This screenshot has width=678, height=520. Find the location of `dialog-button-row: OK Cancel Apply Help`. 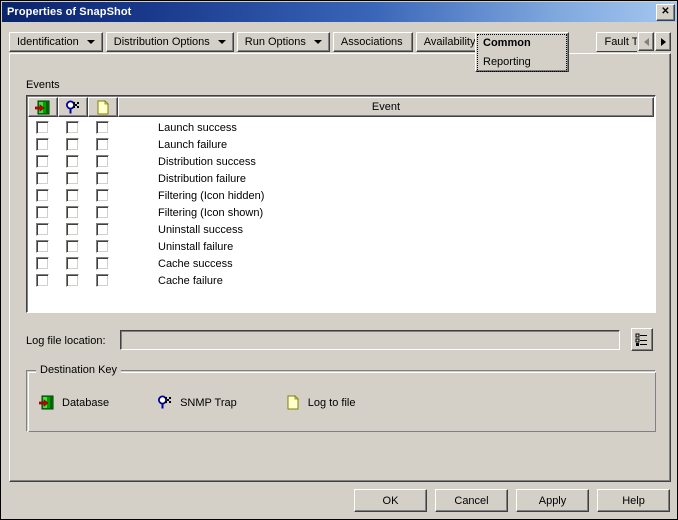

dialog-button-row: OK Cancel Apply Help is located at coordinates (512, 500).